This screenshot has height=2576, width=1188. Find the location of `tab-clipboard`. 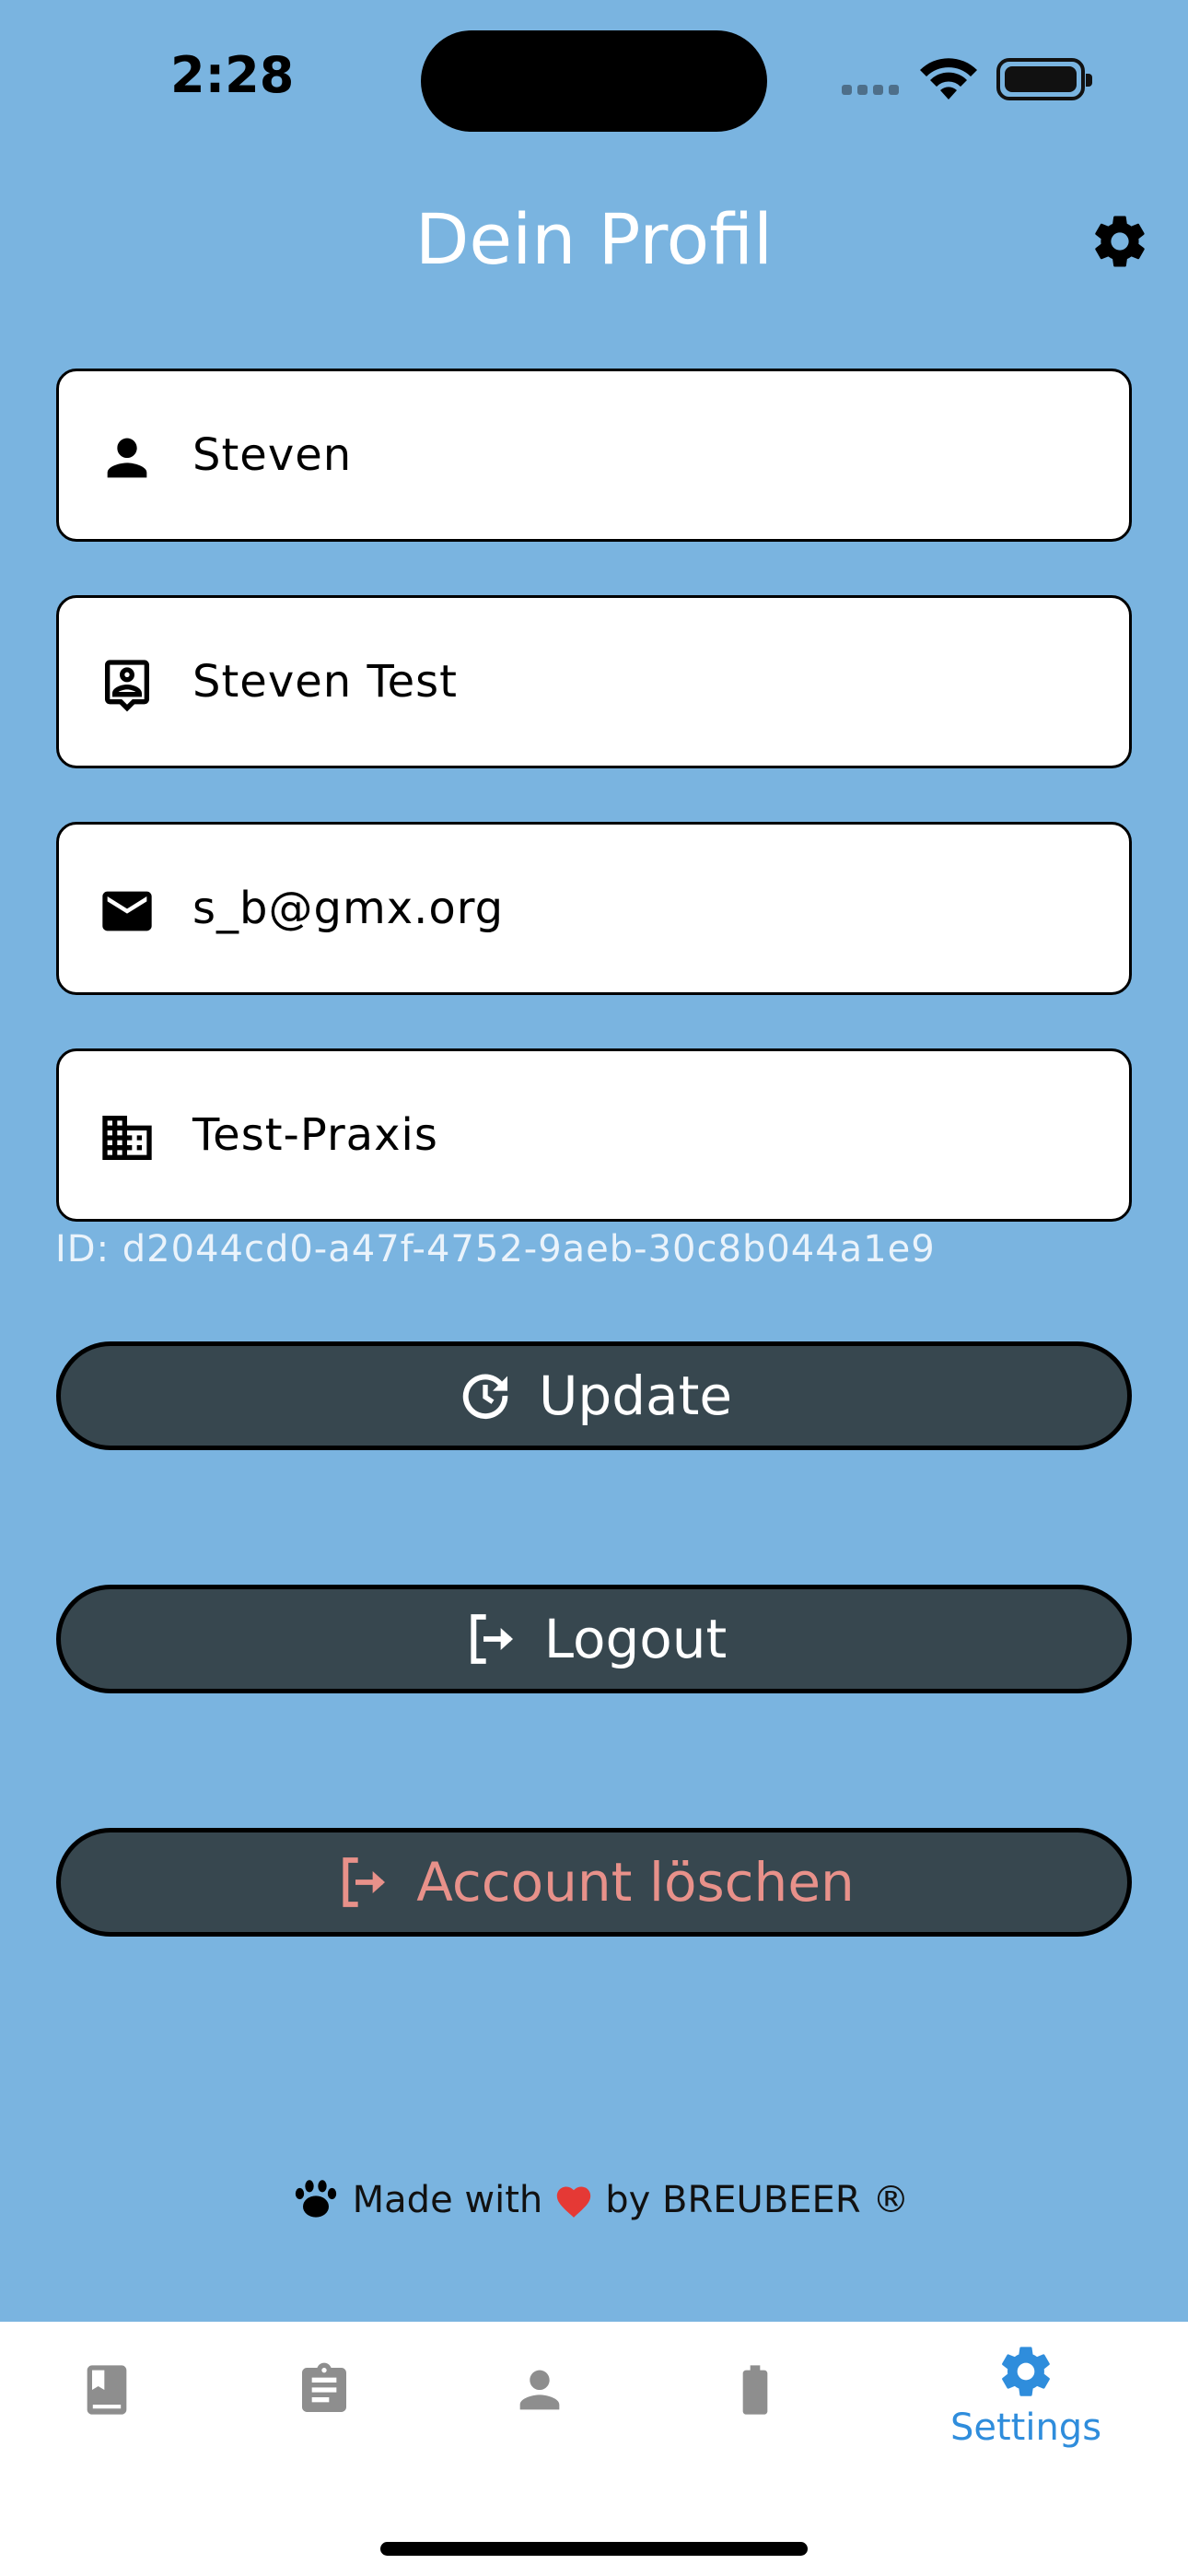

tab-clipboard is located at coordinates (324, 2405).